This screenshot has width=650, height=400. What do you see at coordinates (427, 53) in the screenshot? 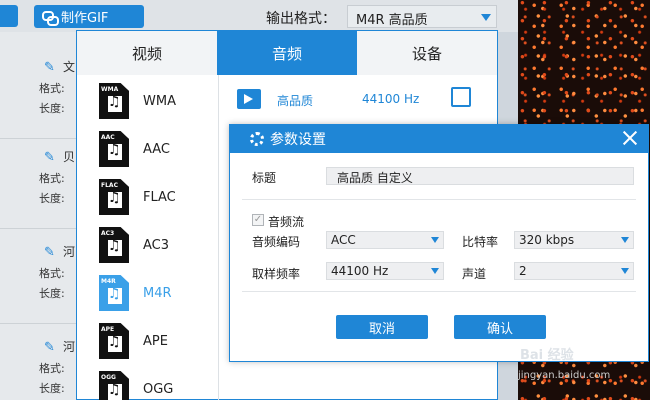
I see `tab-device: 设备` at bounding box center [427, 53].